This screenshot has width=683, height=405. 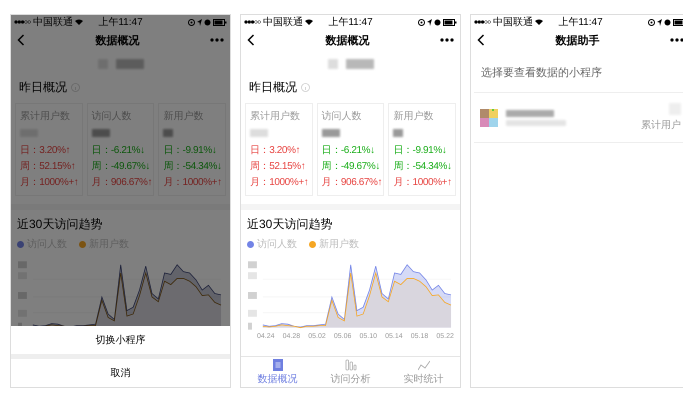 What do you see at coordinates (350, 364) in the screenshot?
I see `bar-chart-icon` at bounding box center [350, 364].